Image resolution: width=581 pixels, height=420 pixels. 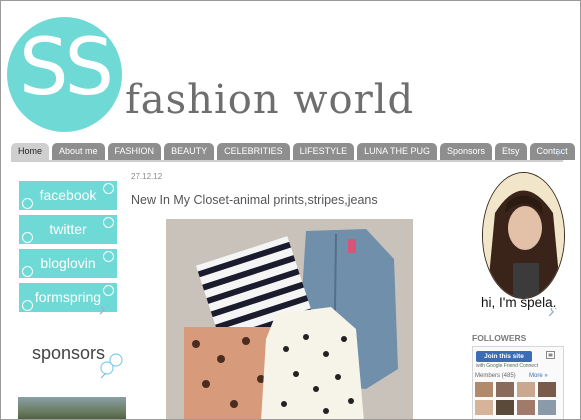 What do you see at coordinates (269, 100) in the screenshot?
I see `site-title: fashion world` at bounding box center [269, 100].